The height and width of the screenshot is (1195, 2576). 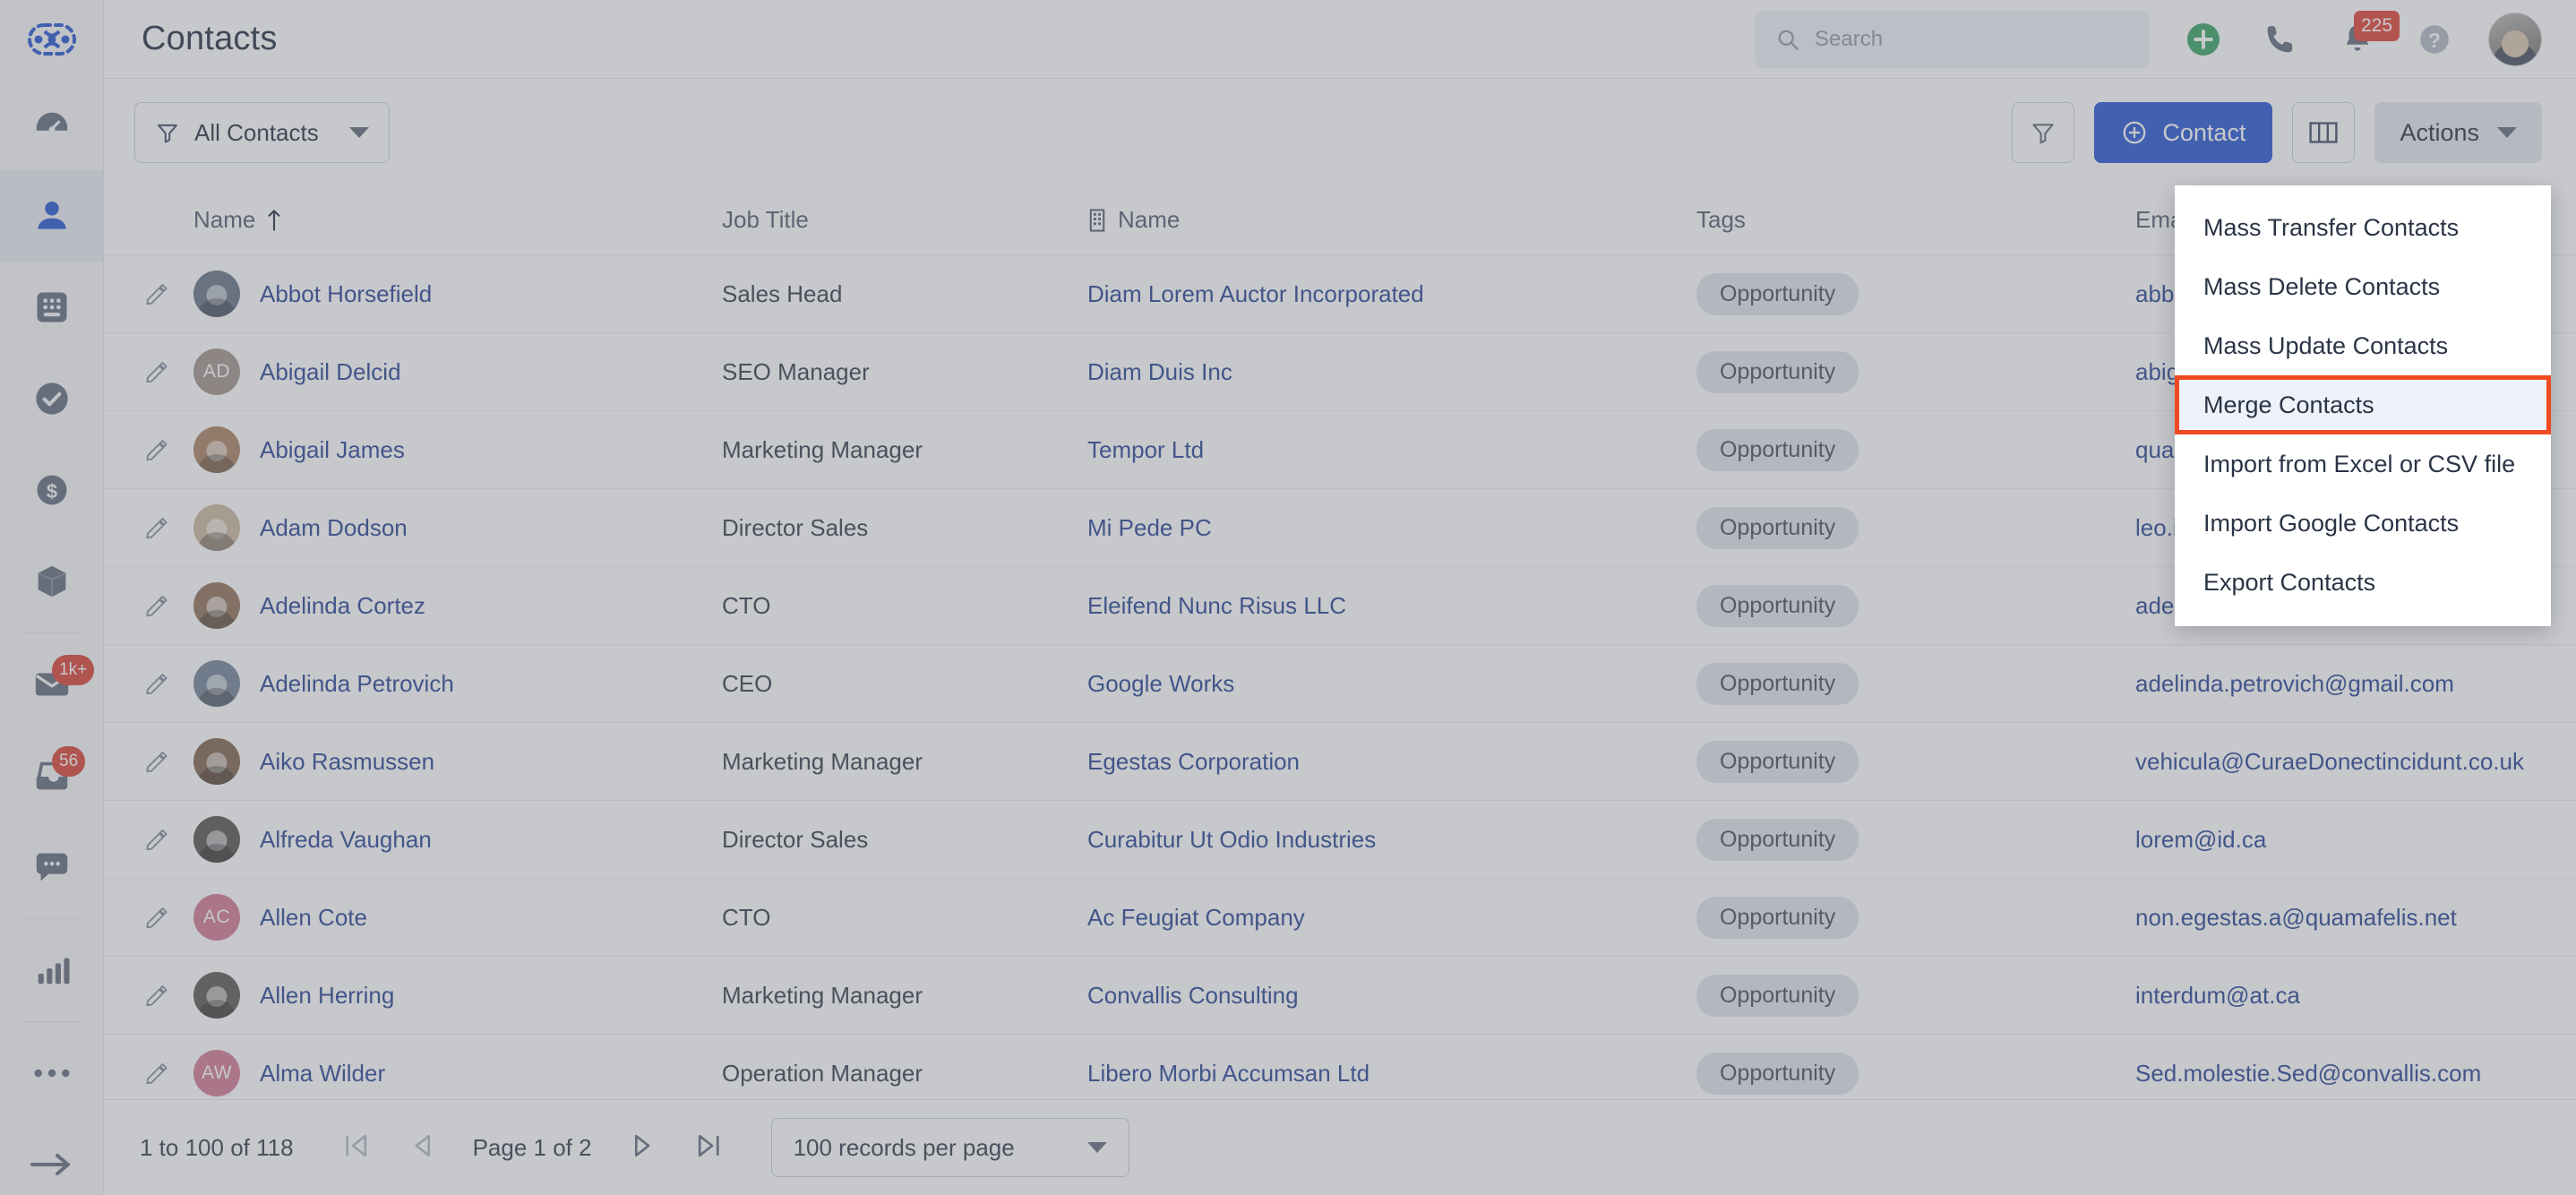 What do you see at coordinates (2363, 286) in the screenshot?
I see `menu-item-mass-delete-contacts: Mass Delete Contacts` at bounding box center [2363, 286].